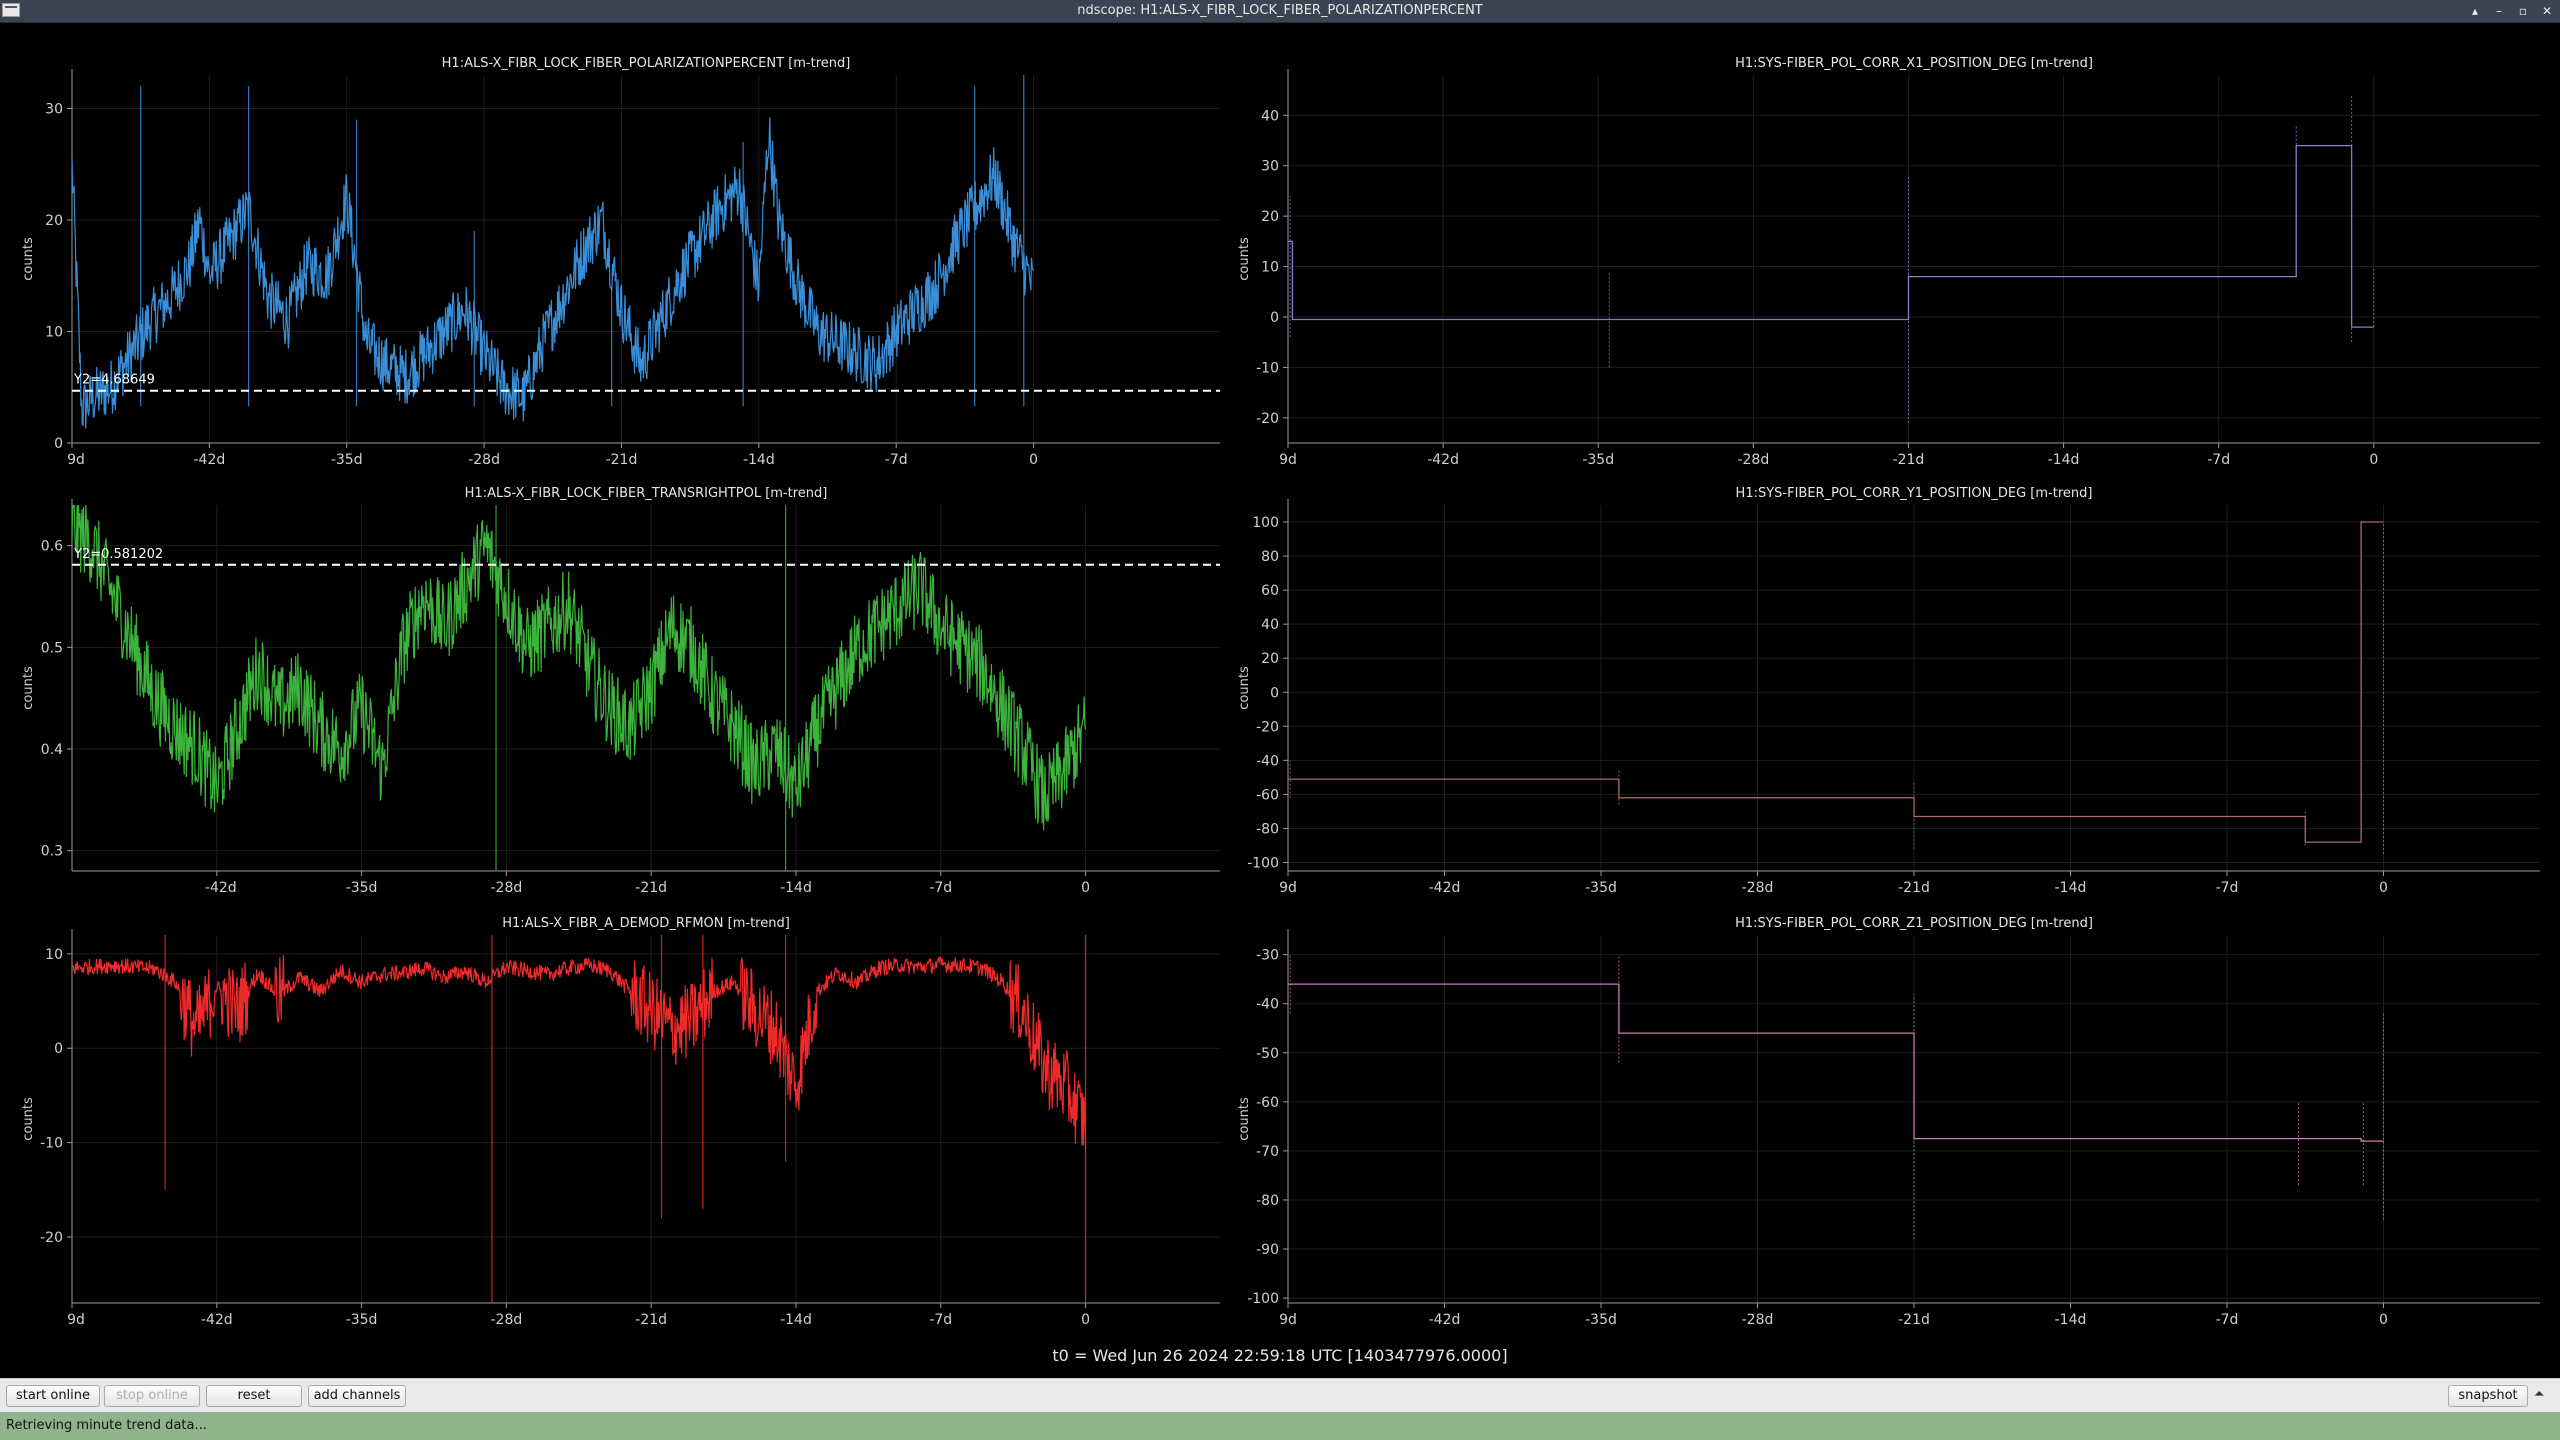 This screenshot has height=1440, width=2560. Describe the element at coordinates (1267, 1201) in the screenshot. I see `y-tick-label: -80` at that location.